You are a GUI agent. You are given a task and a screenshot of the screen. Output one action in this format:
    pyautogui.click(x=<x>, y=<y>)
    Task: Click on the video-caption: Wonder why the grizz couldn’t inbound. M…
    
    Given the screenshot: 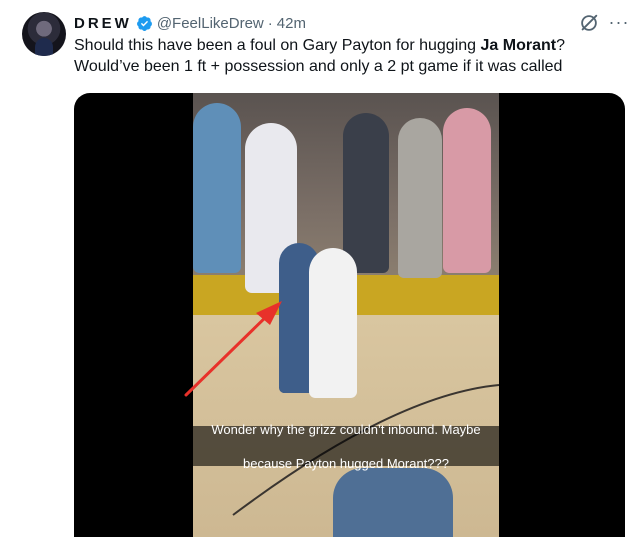 What is the action you would take?
    pyautogui.click(x=346, y=446)
    